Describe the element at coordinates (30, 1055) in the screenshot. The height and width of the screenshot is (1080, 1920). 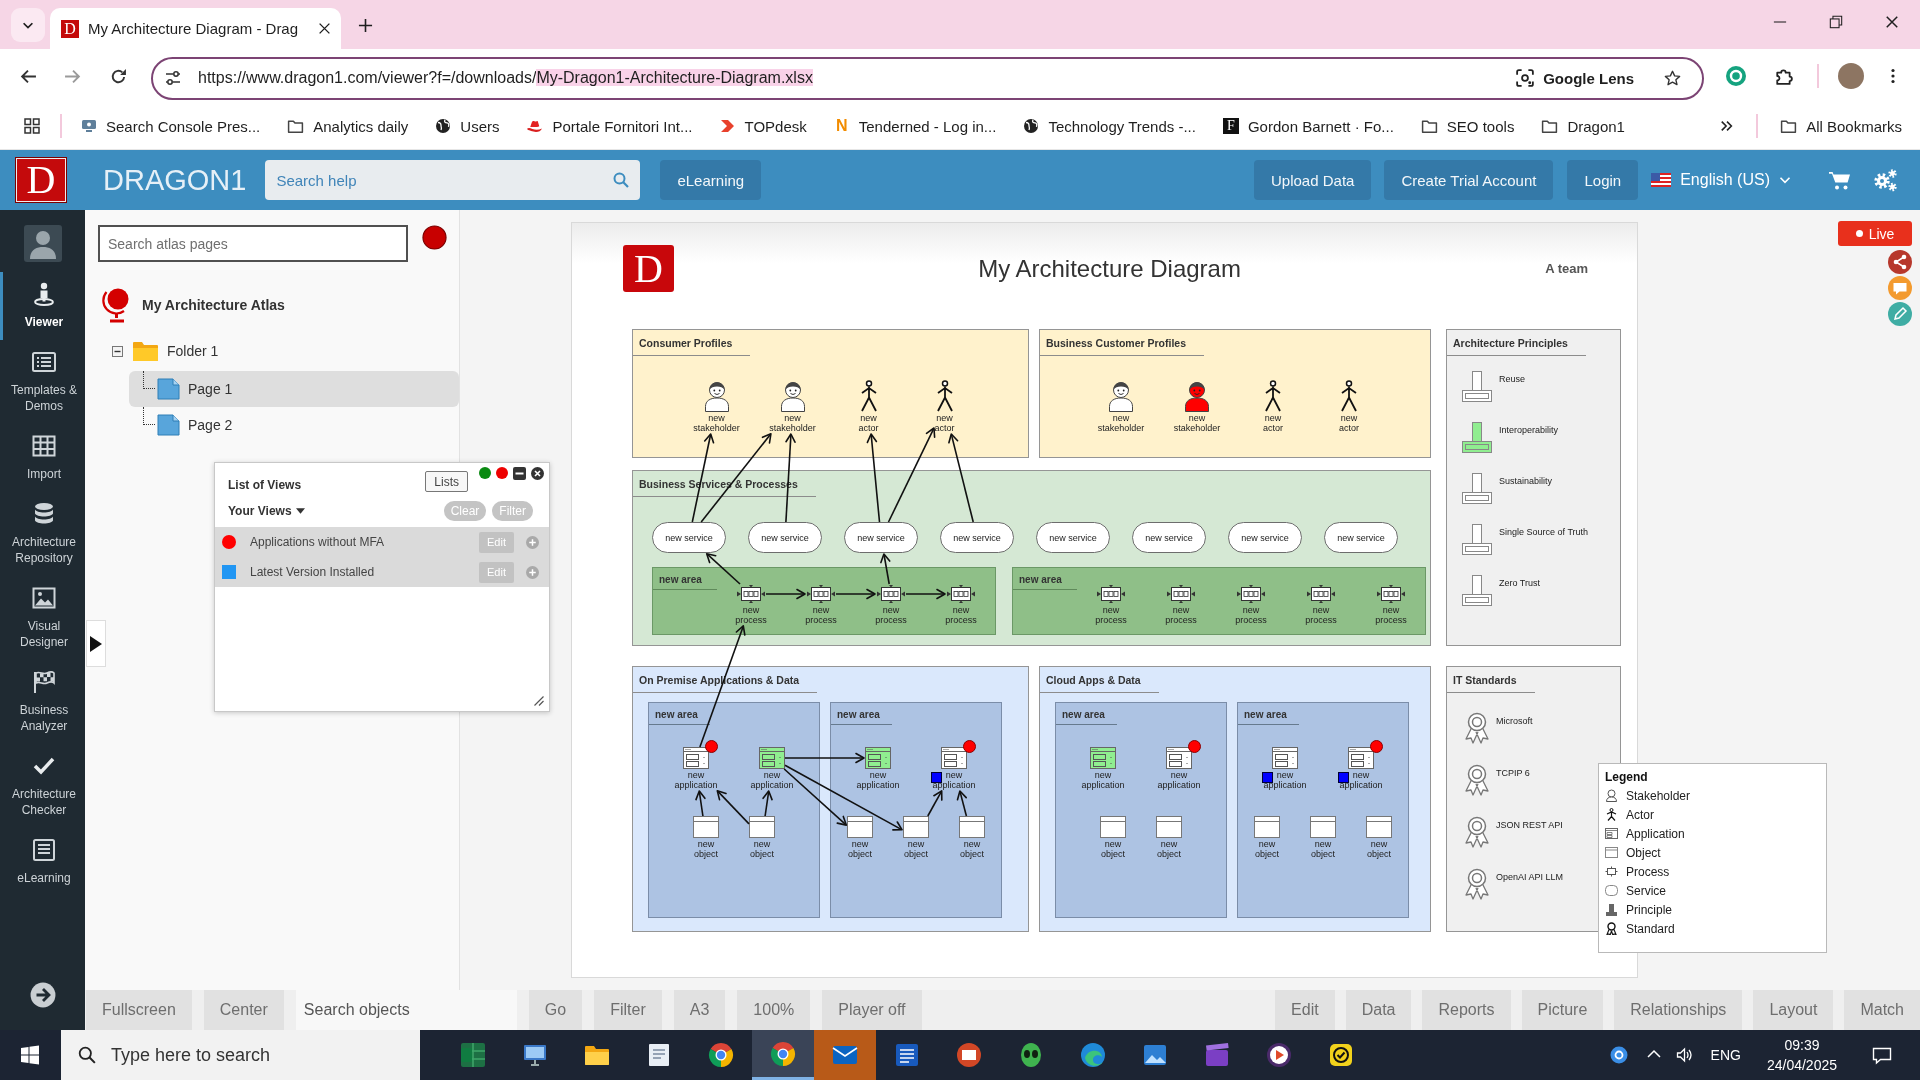
I see `windows-logo-icon` at that location.